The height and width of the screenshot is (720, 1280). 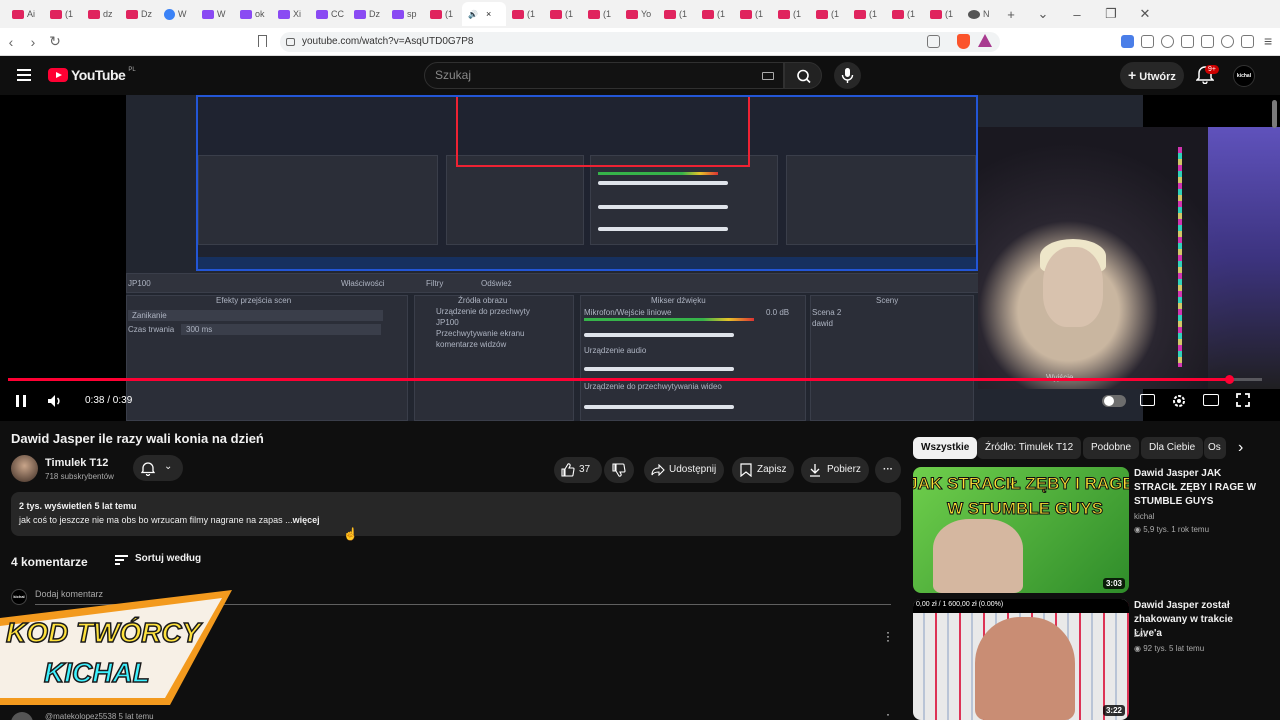 What do you see at coordinates (1227, 41) in the screenshot?
I see `ai-icon` at bounding box center [1227, 41].